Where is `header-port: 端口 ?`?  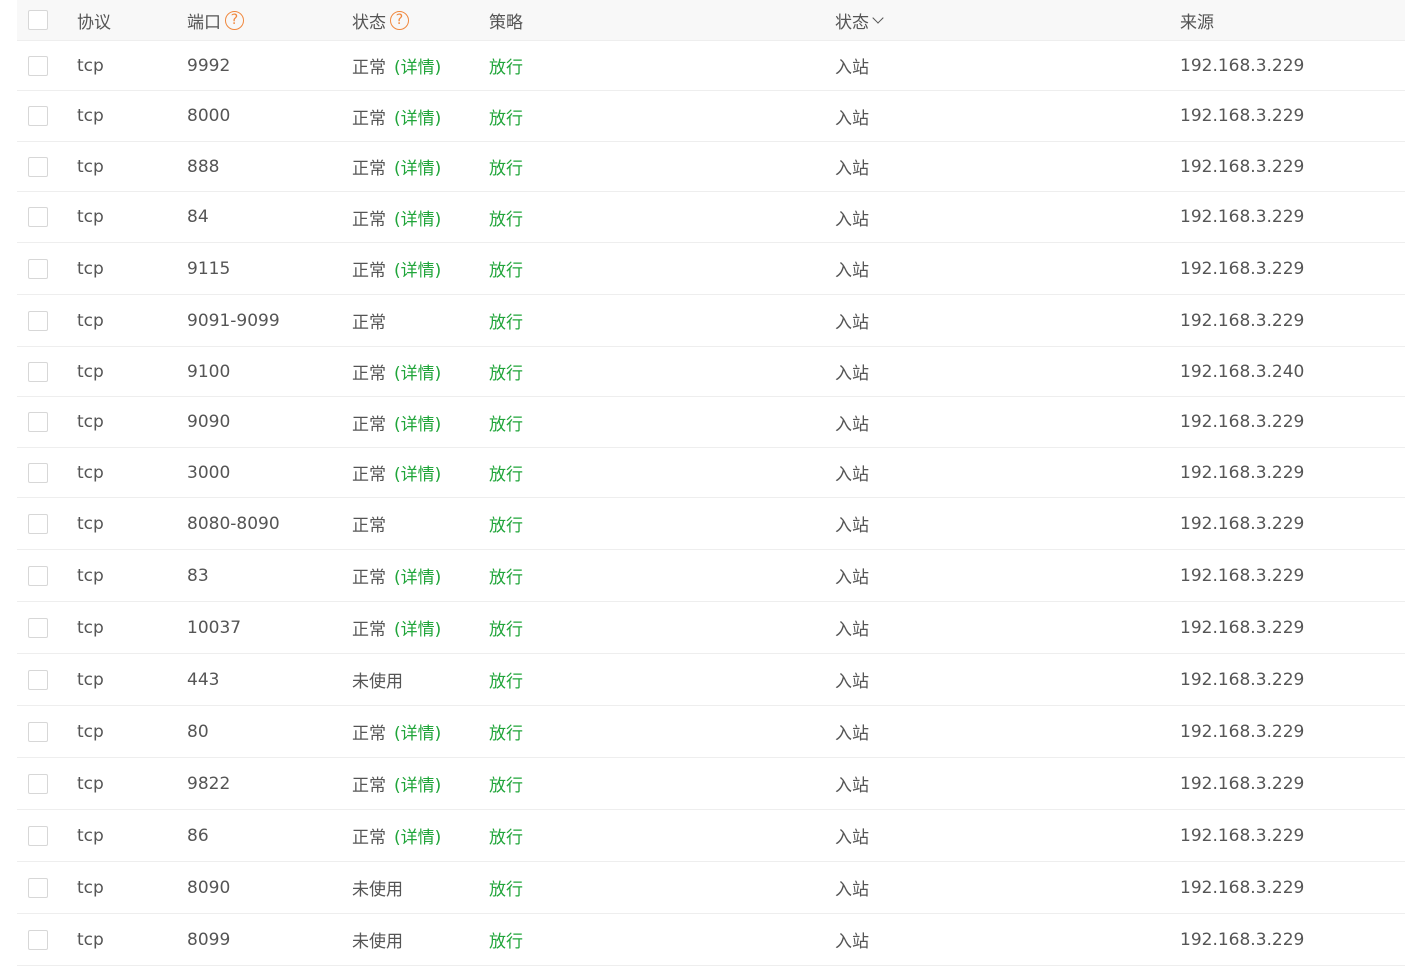 header-port: 端口 ? is located at coordinates (215, 20).